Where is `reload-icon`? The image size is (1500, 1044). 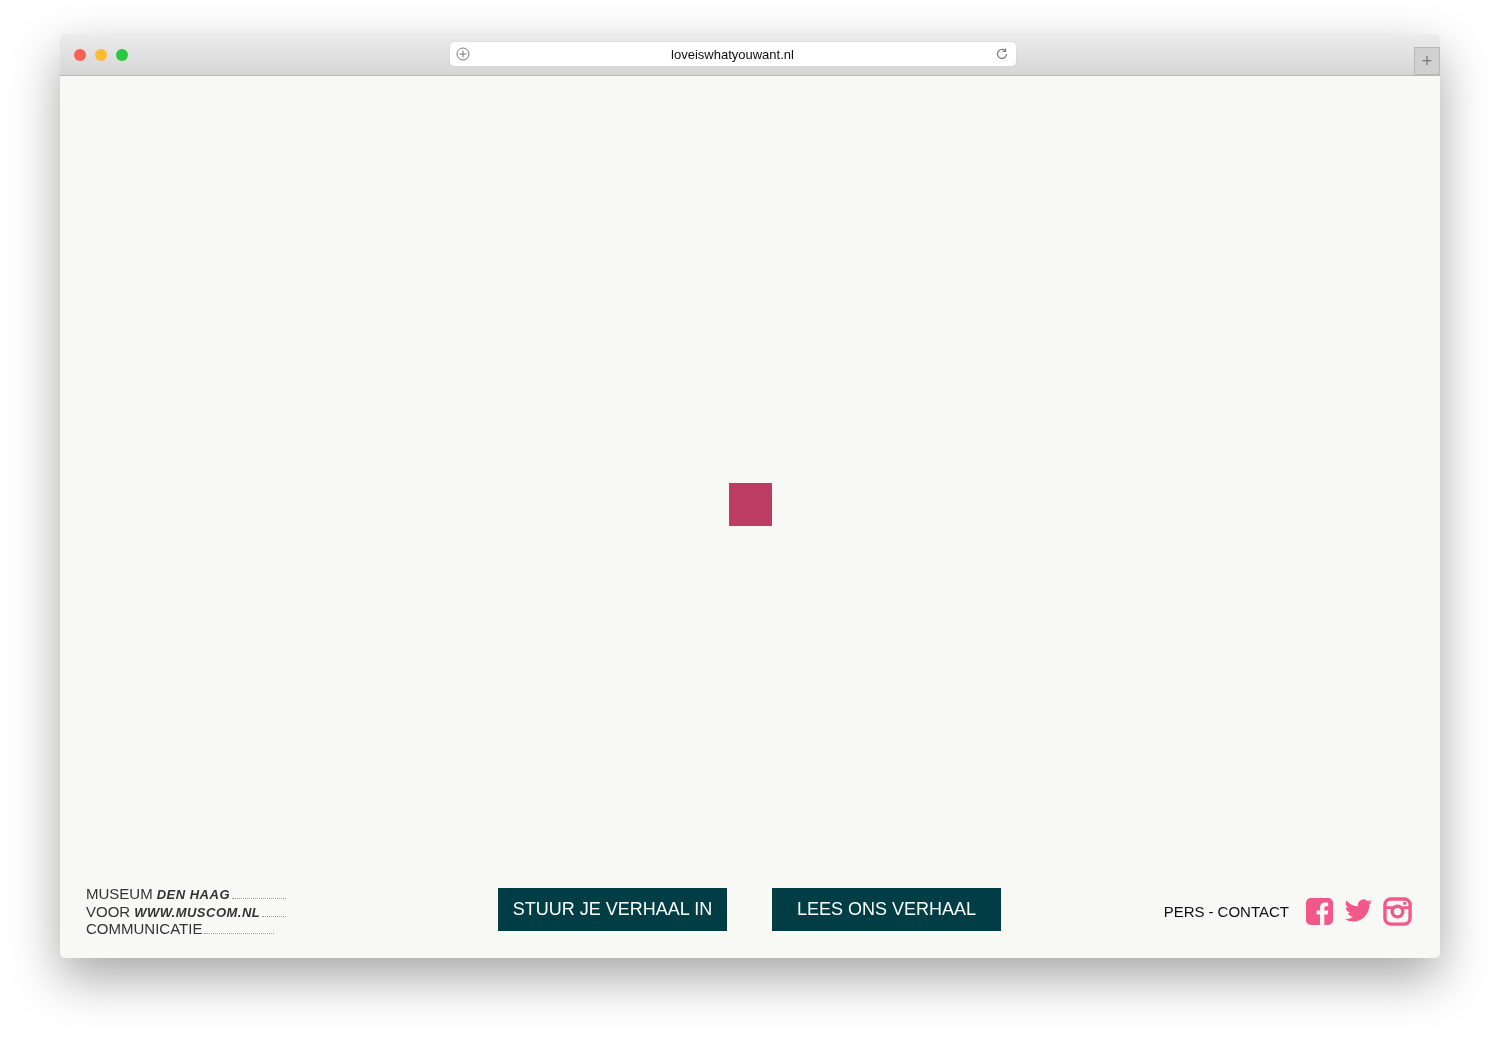
reload-icon is located at coordinates (1002, 54).